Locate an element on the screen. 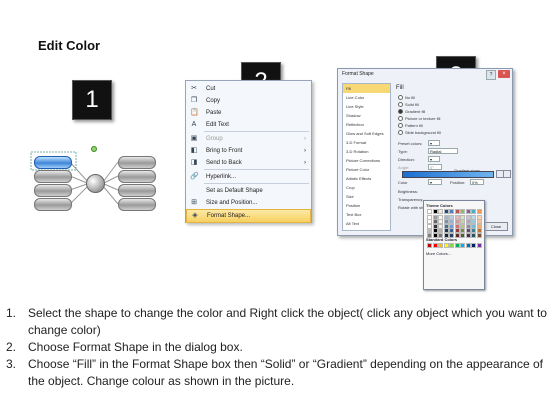 The width and height of the screenshot is (560, 420). menu-item-label: Send to Back is located at coordinates (224, 163).